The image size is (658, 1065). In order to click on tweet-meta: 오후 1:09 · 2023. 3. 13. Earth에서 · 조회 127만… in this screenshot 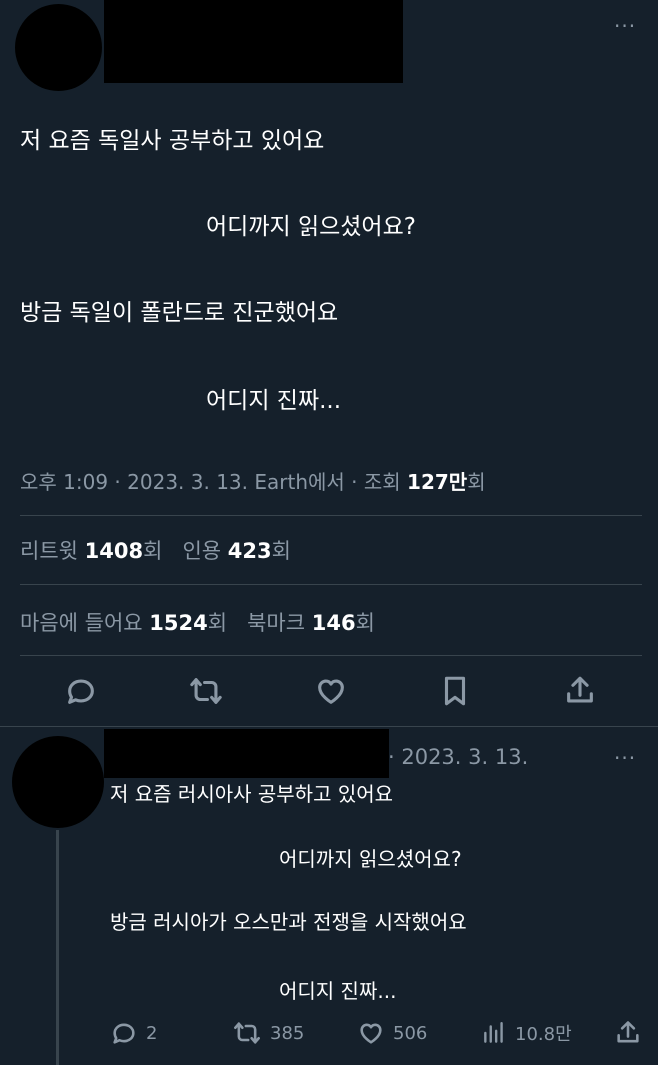, I will do `click(253, 480)`.